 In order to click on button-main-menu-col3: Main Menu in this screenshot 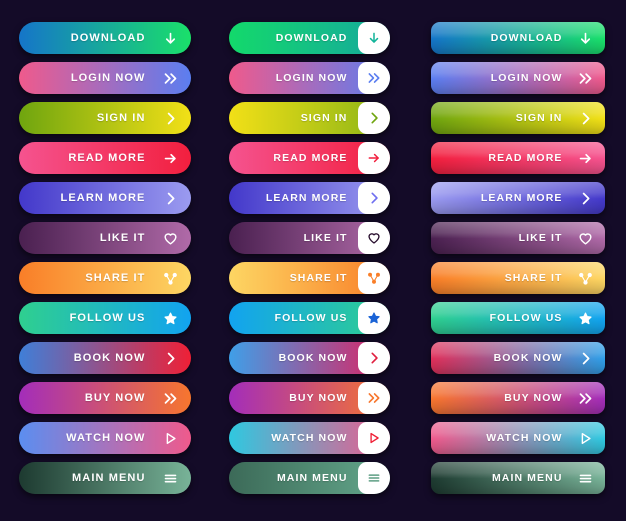, I will do `click(517, 478)`.